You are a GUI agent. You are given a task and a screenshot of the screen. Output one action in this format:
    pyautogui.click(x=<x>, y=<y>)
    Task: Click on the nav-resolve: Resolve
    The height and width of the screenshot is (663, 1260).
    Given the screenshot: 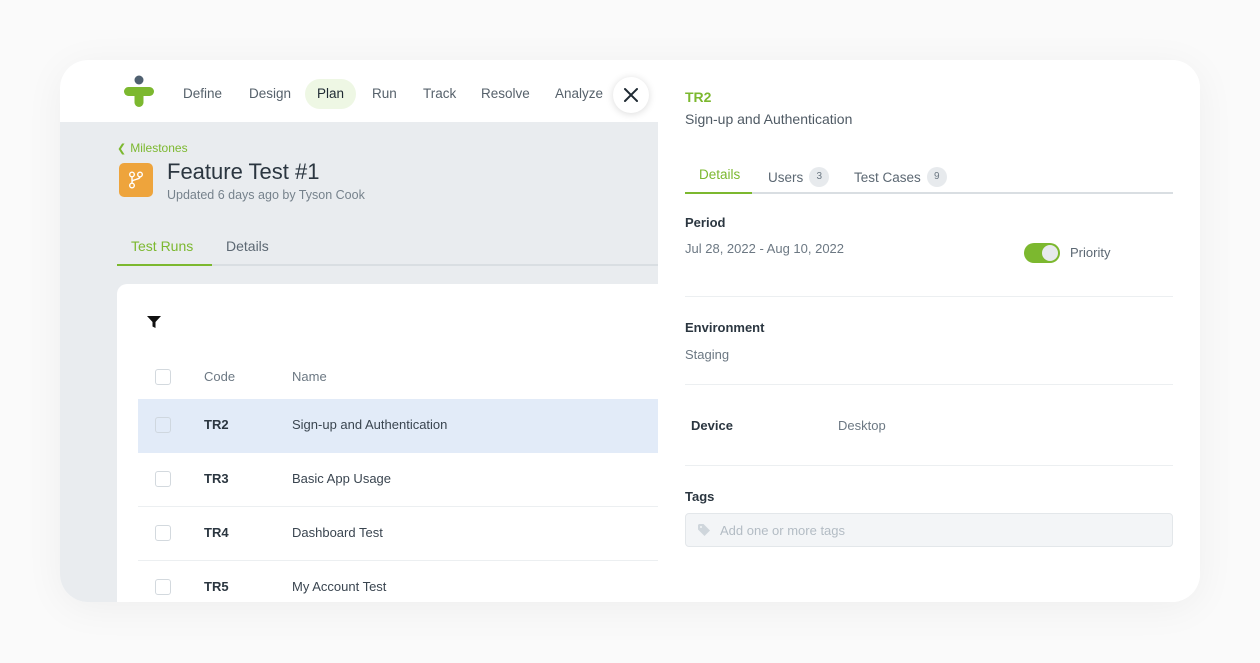 What is the action you would take?
    pyautogui.click(x=505, y=94)
    